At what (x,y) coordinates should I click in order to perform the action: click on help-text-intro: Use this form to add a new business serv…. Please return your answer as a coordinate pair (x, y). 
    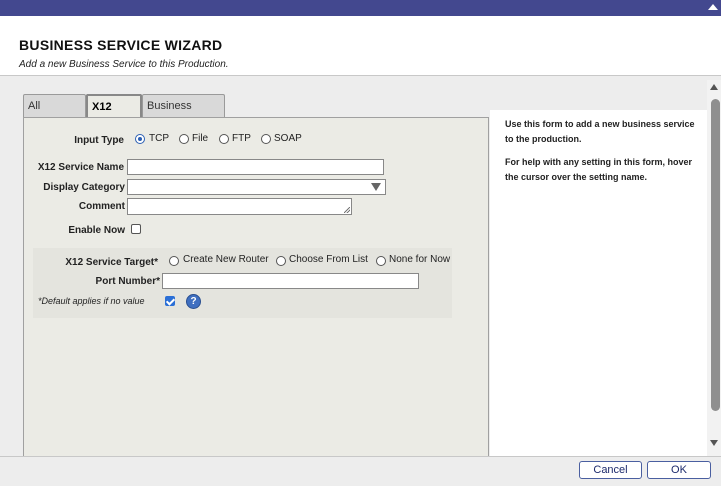
    Looking at the image, I should click on (600, 131).